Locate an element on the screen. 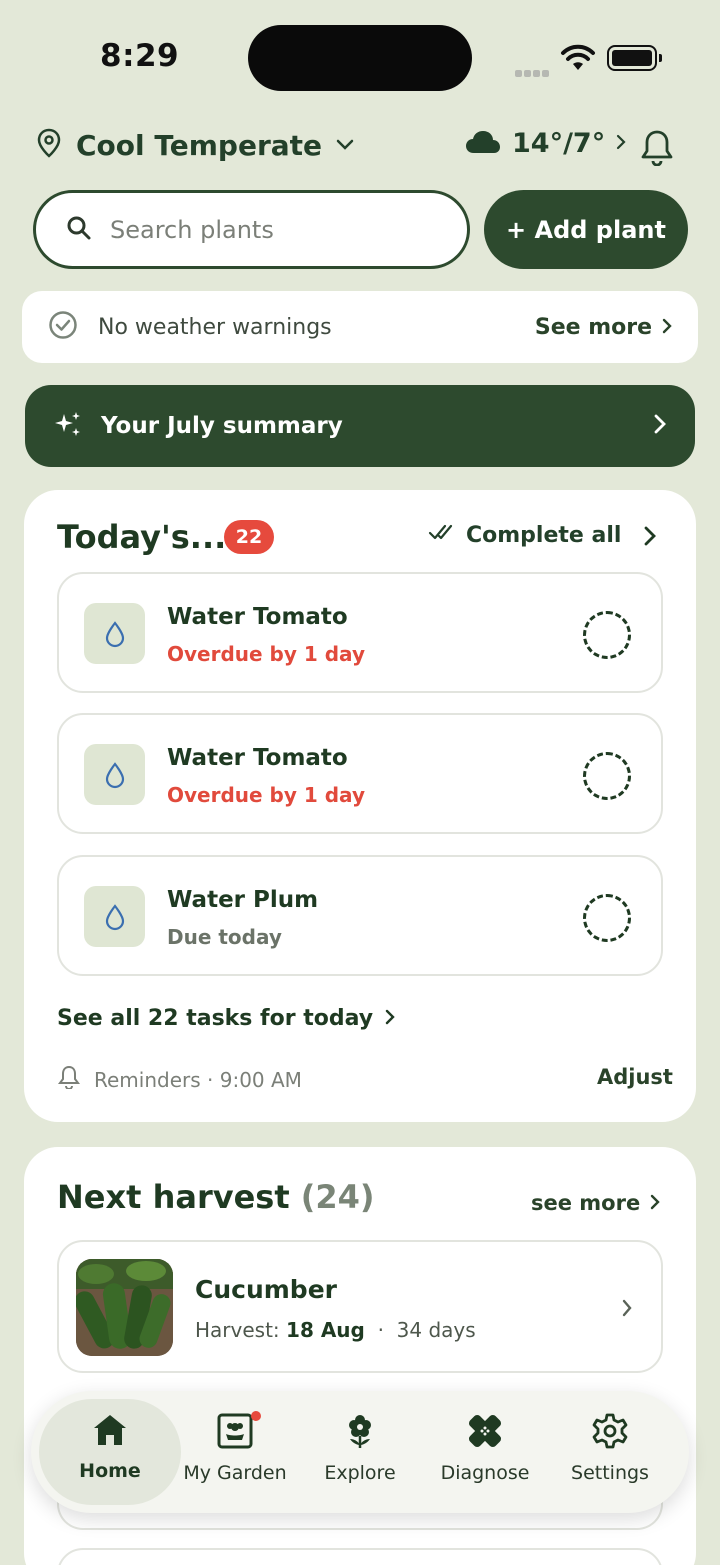 Image resolution: width=720 pixels, height=1565 pixels. battery-icon is located at coordinates (634, 58).